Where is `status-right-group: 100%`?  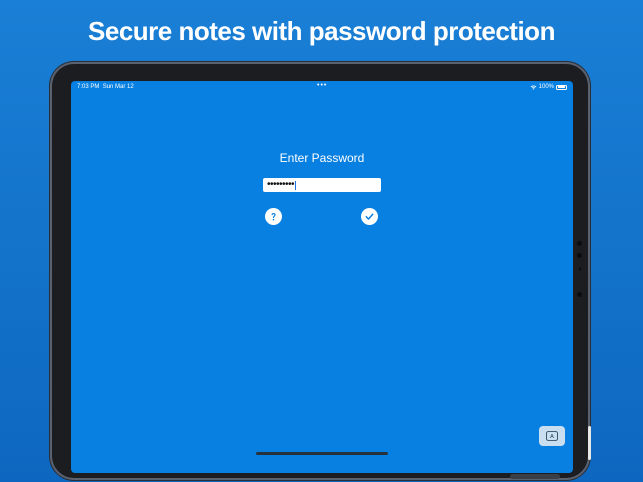
status-right-group: 100% is located at coordinates (548, 87).